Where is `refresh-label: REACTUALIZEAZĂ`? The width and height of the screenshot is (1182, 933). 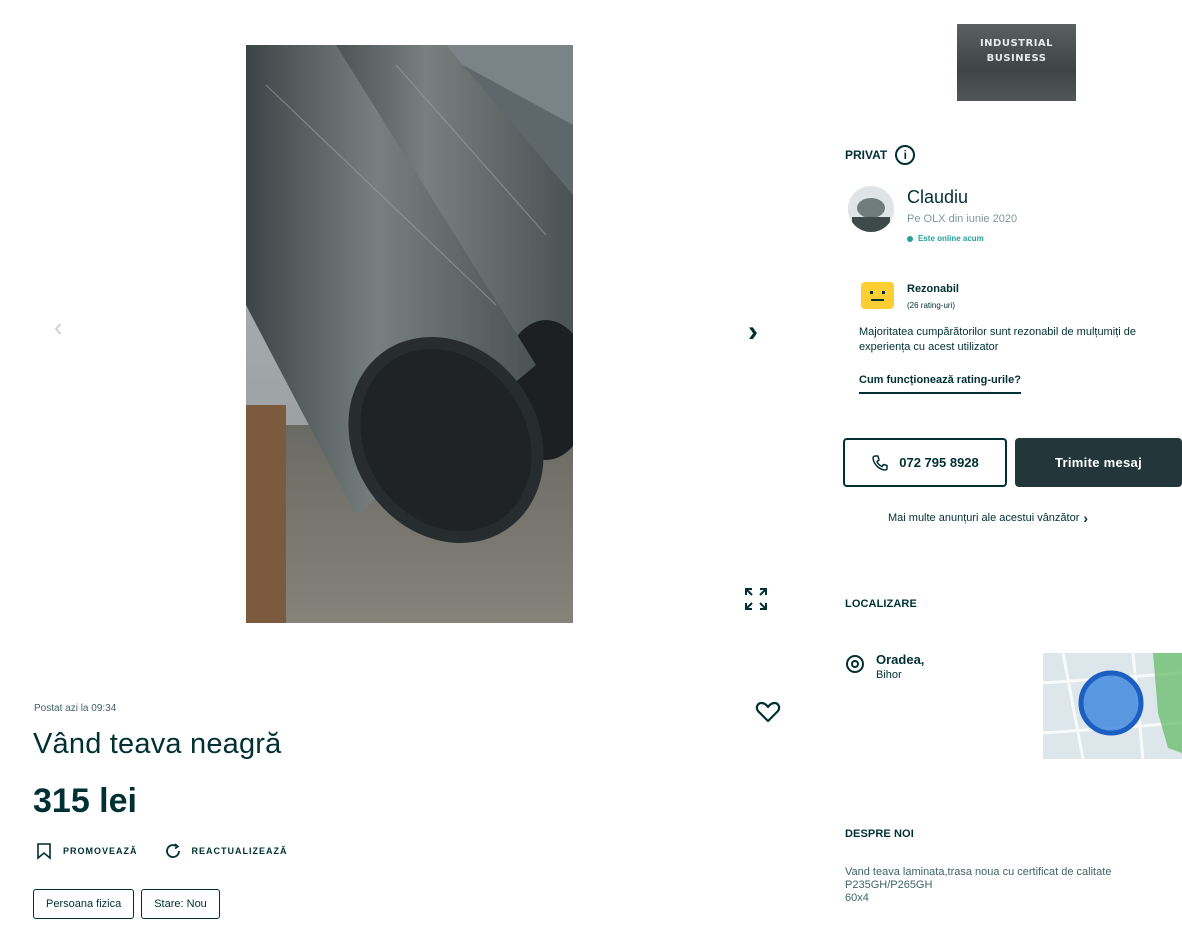 refresh-label: REACTUALIZEAZĂ is located at coordinates (239, 851).